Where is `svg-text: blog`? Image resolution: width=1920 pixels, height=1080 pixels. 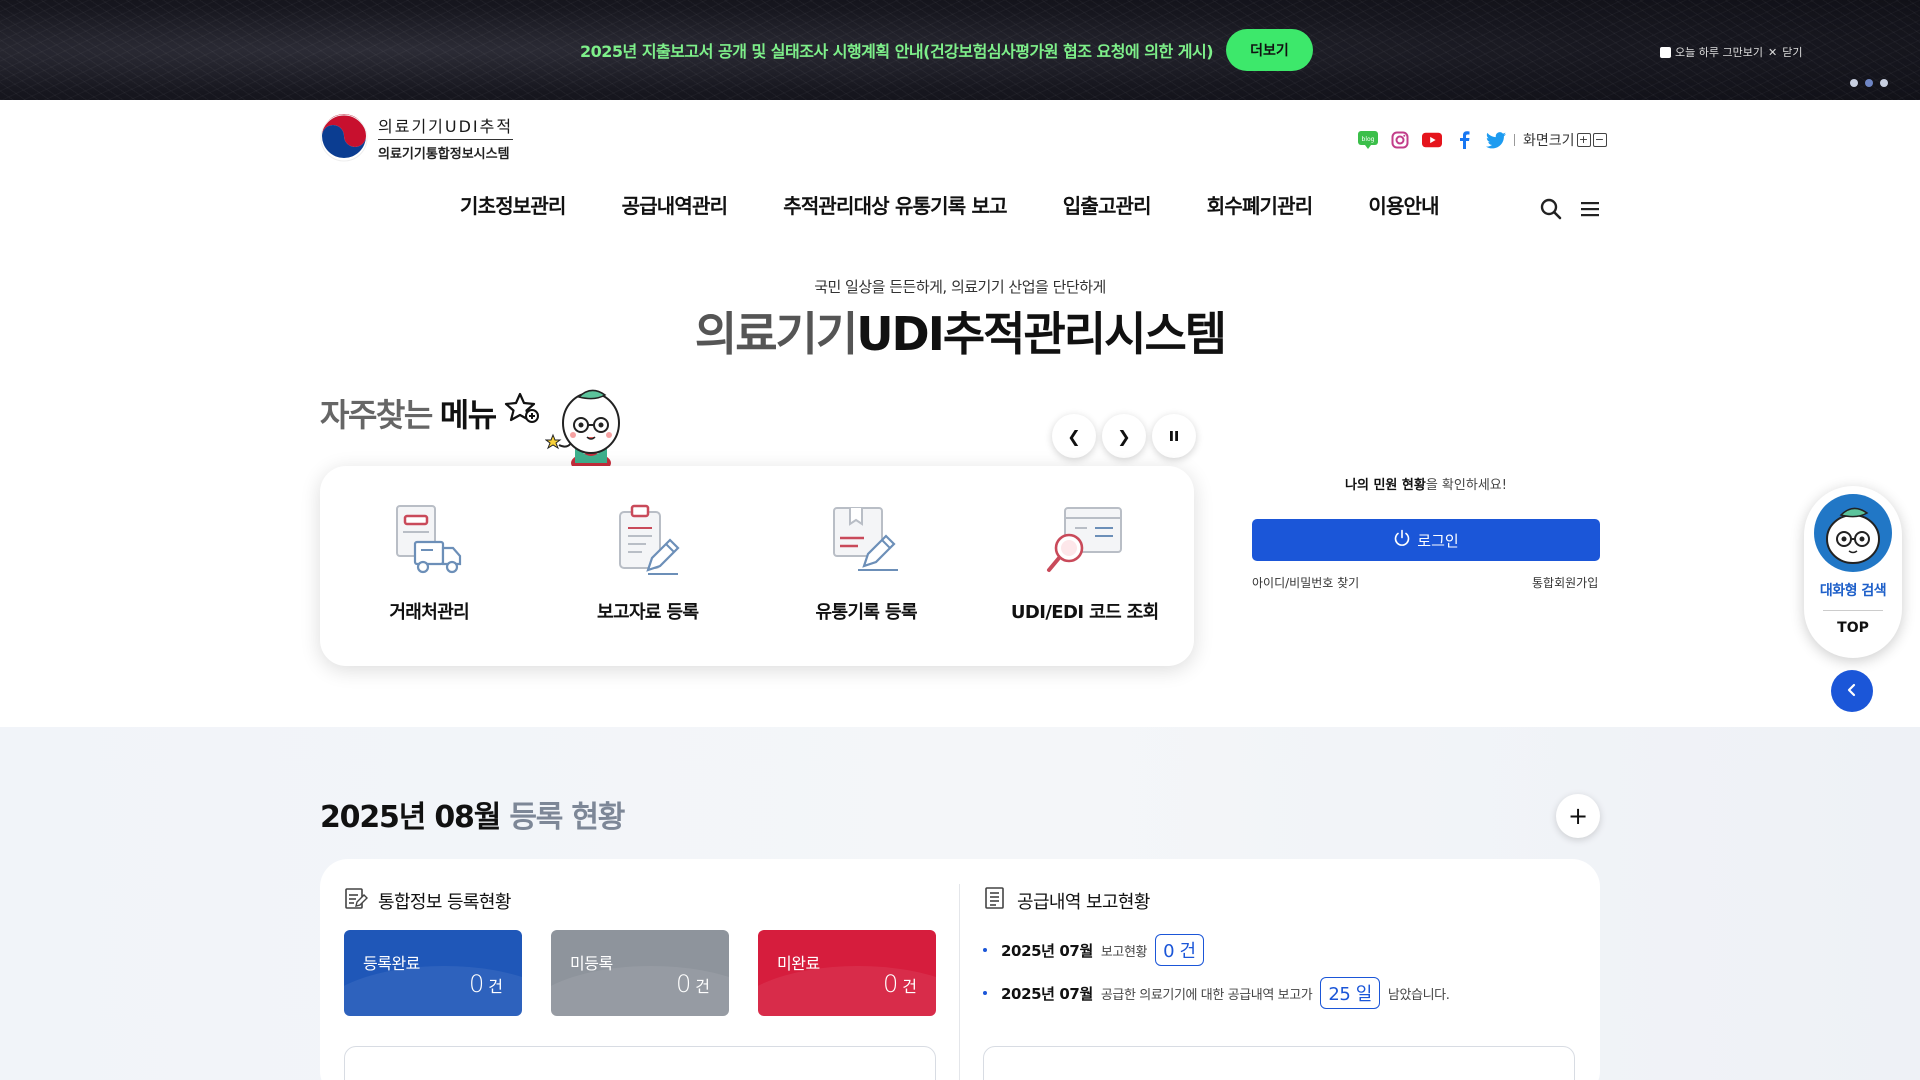 svg-text: blog is located at coordinates (1368, 139).